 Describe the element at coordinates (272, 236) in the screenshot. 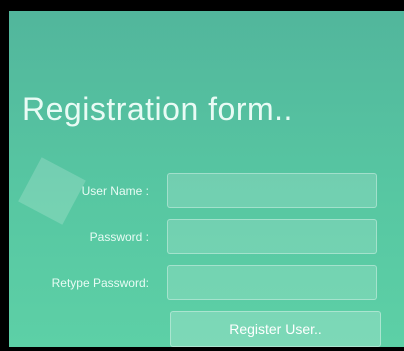

I see `password-input` at that location.